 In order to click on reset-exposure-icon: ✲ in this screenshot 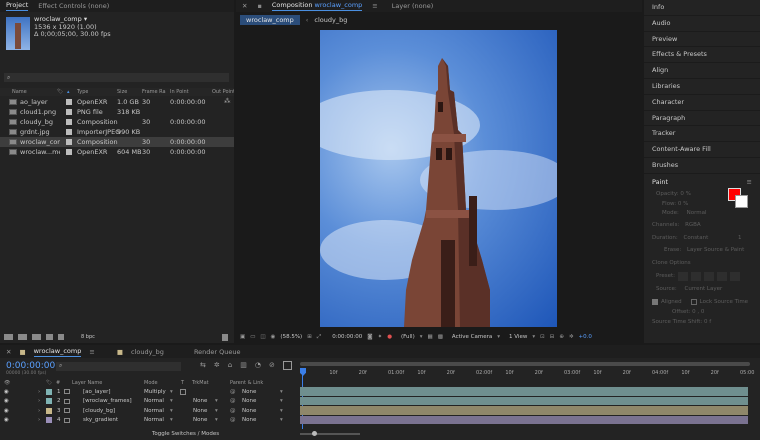, I will do `click(571, 337)`.